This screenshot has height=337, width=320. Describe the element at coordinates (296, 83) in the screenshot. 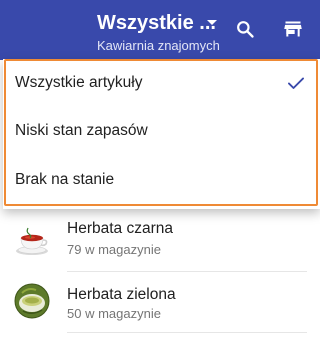

I see `check-icon` at that location.